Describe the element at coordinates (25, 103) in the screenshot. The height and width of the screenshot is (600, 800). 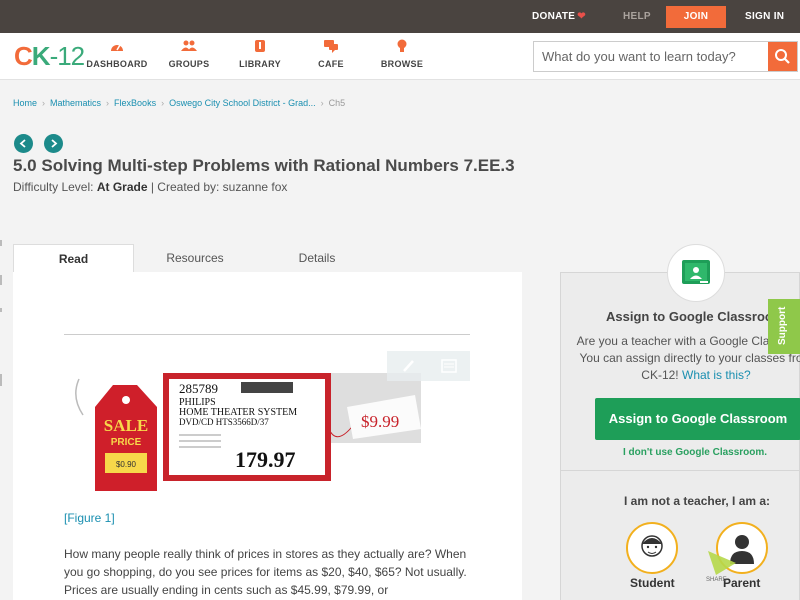
I see `breadcrumb-home: Home` at that location.